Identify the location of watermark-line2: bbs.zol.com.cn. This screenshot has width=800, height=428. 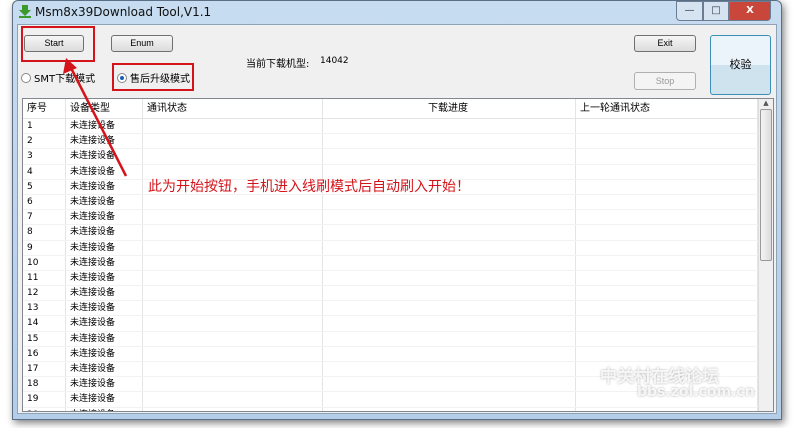
(696, 392).